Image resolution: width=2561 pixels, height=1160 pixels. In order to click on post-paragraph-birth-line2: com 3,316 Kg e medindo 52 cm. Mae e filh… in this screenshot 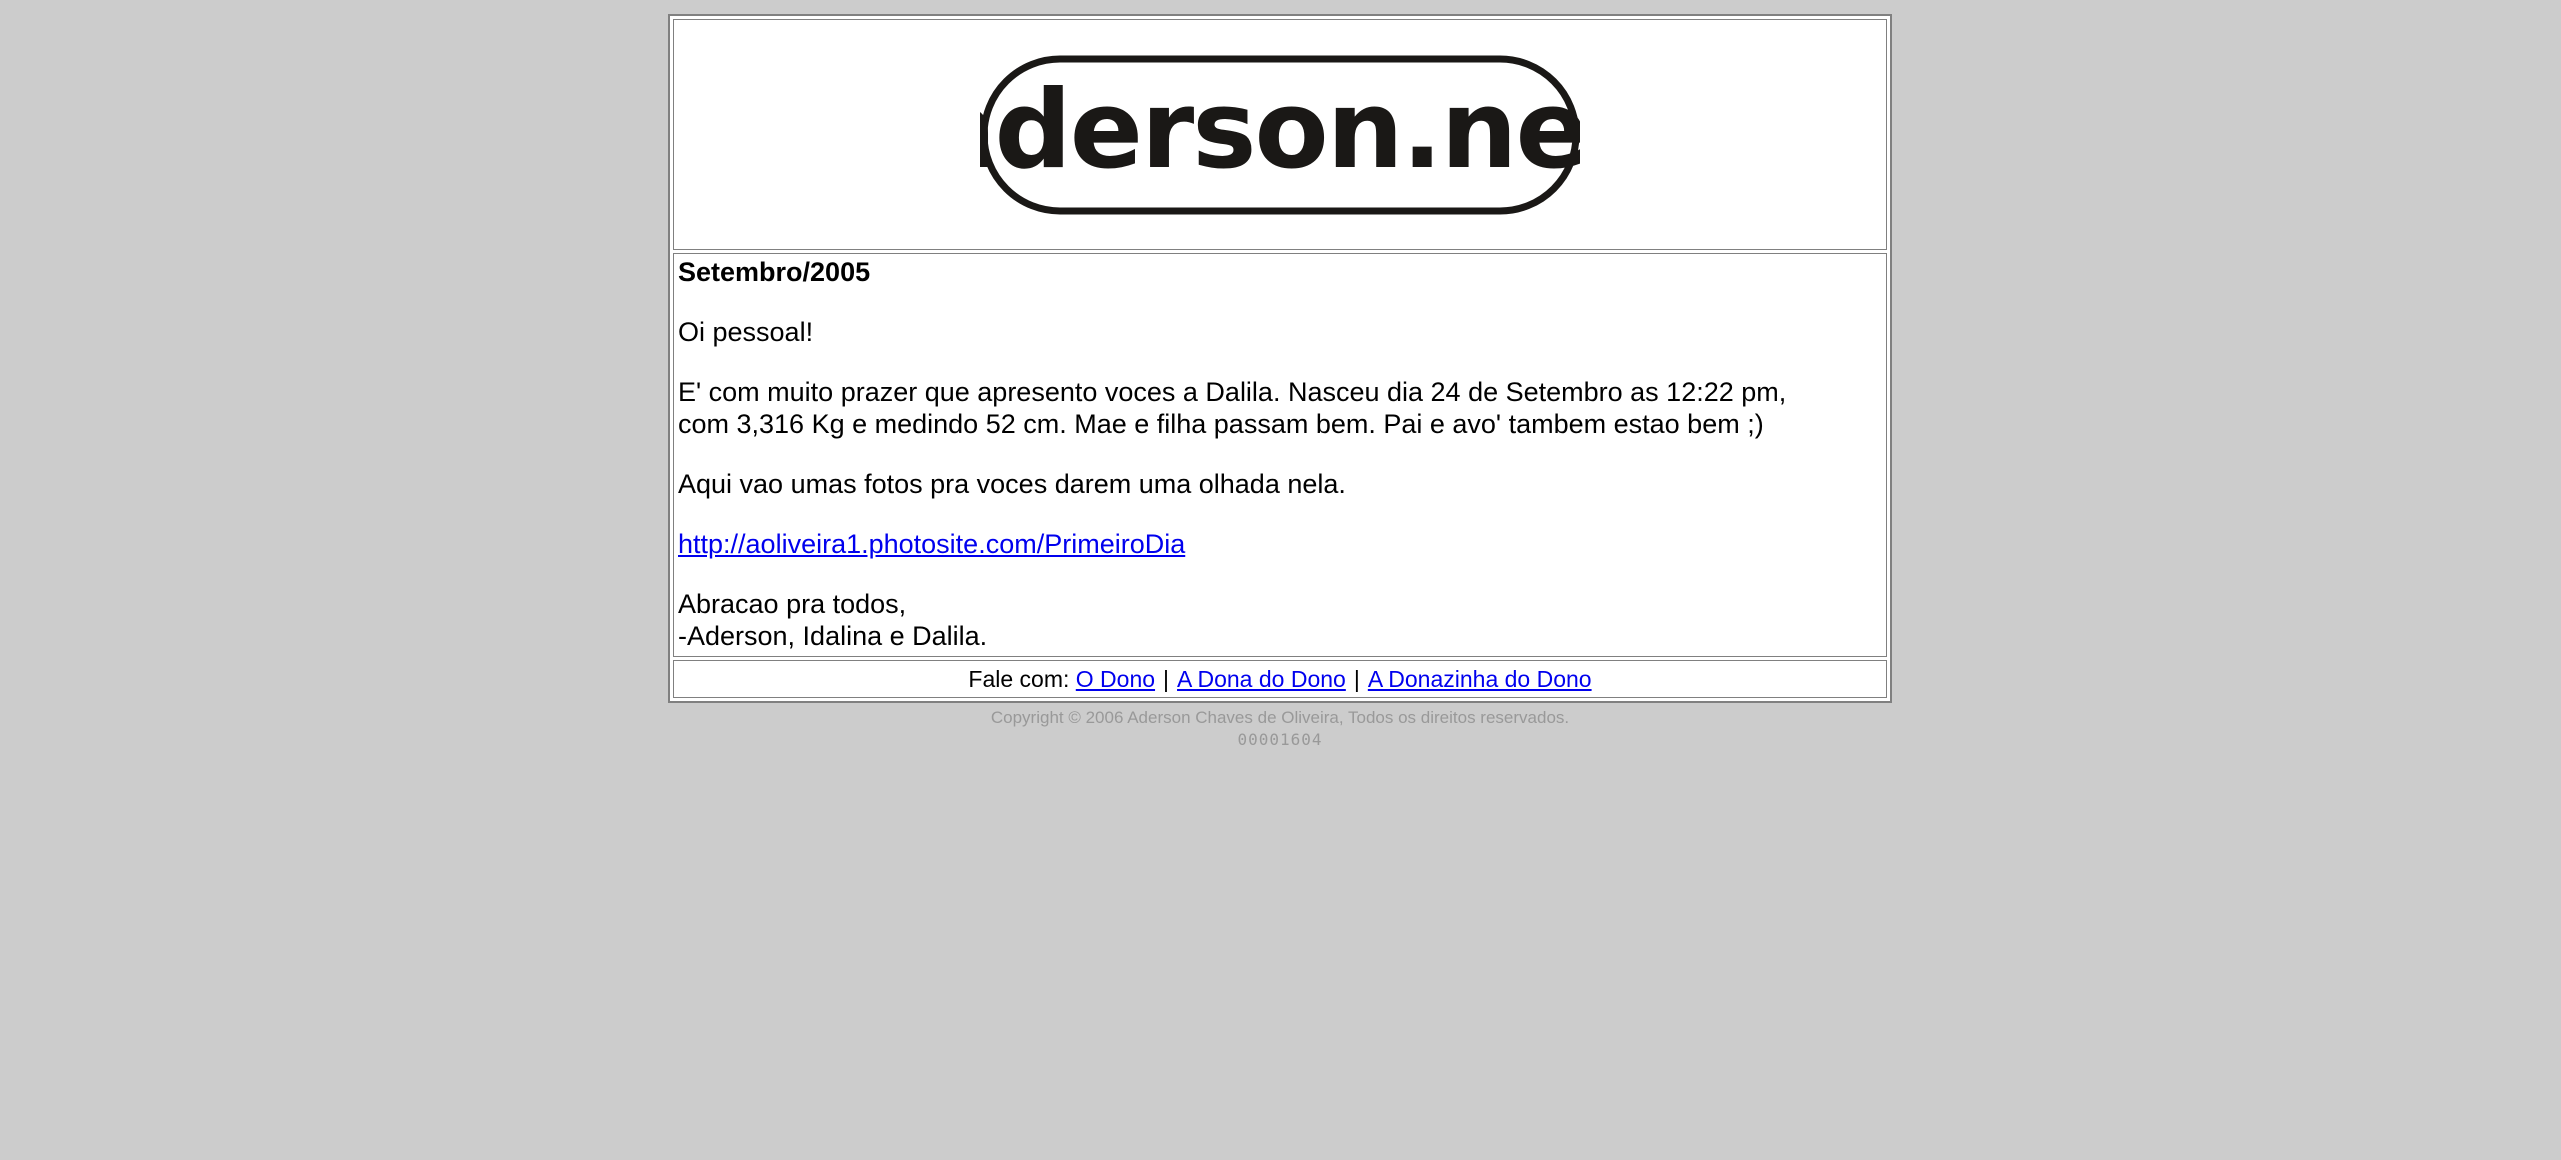, I will do `click(1221, 424)`.